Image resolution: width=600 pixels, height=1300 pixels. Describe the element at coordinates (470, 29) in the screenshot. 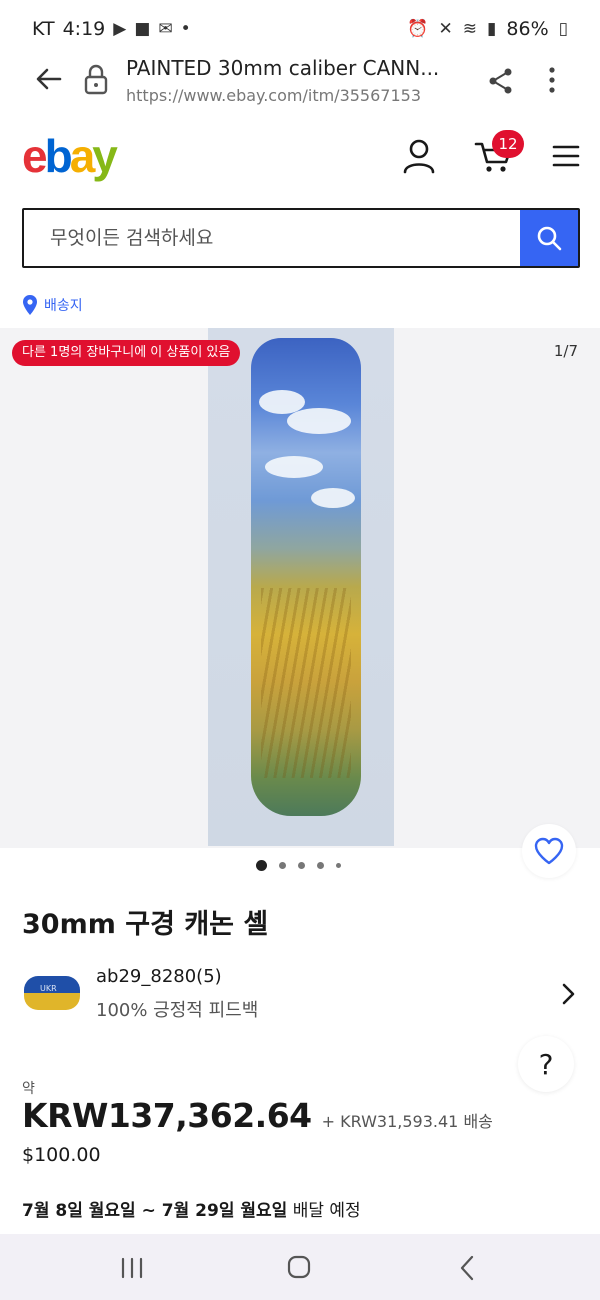

I see `wifi-icon: ≋` at that location.